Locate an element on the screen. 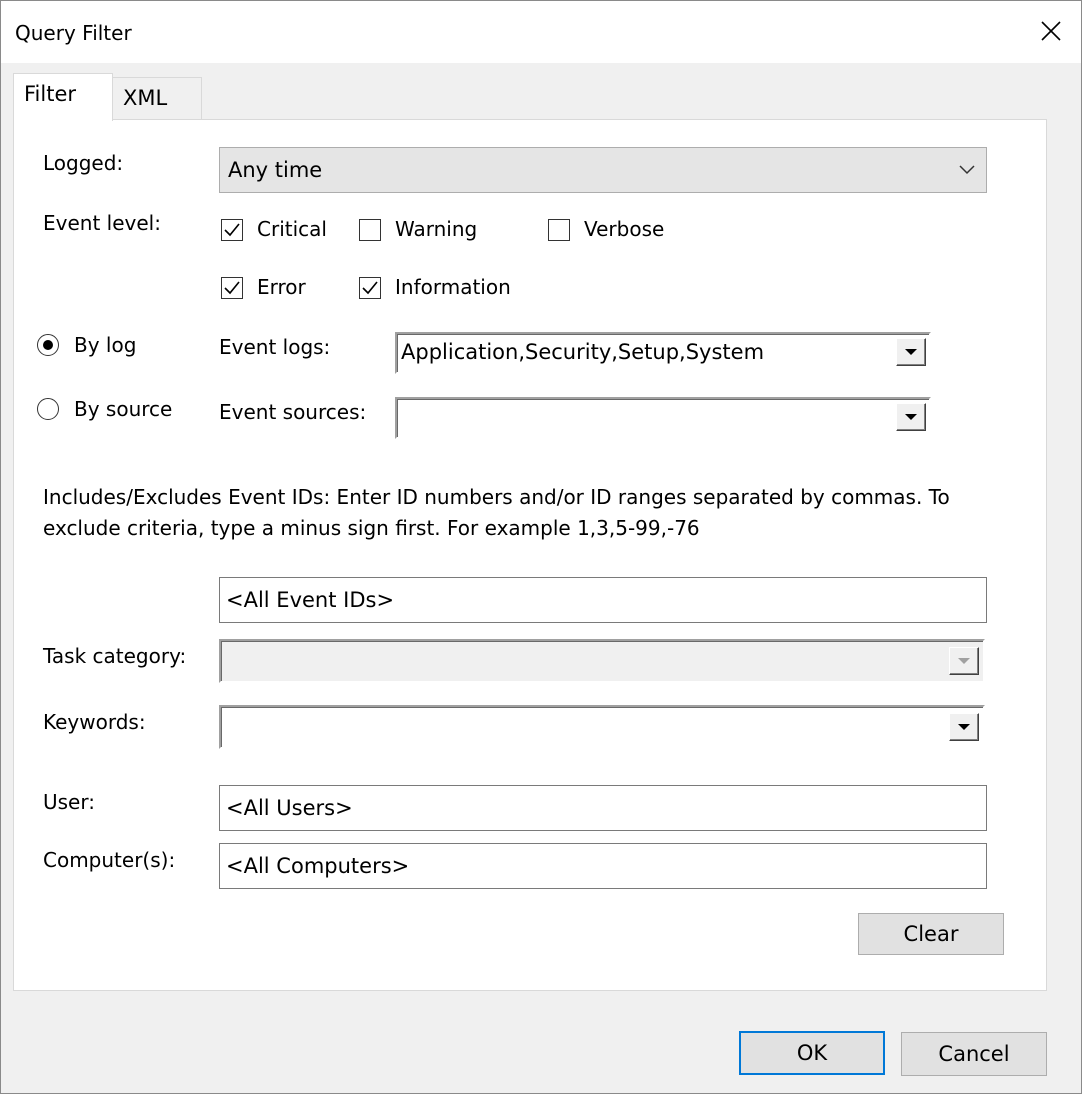 This screenshot has width=1082, height=1094. logged-value: Any time is located at coordinates (275, 170).